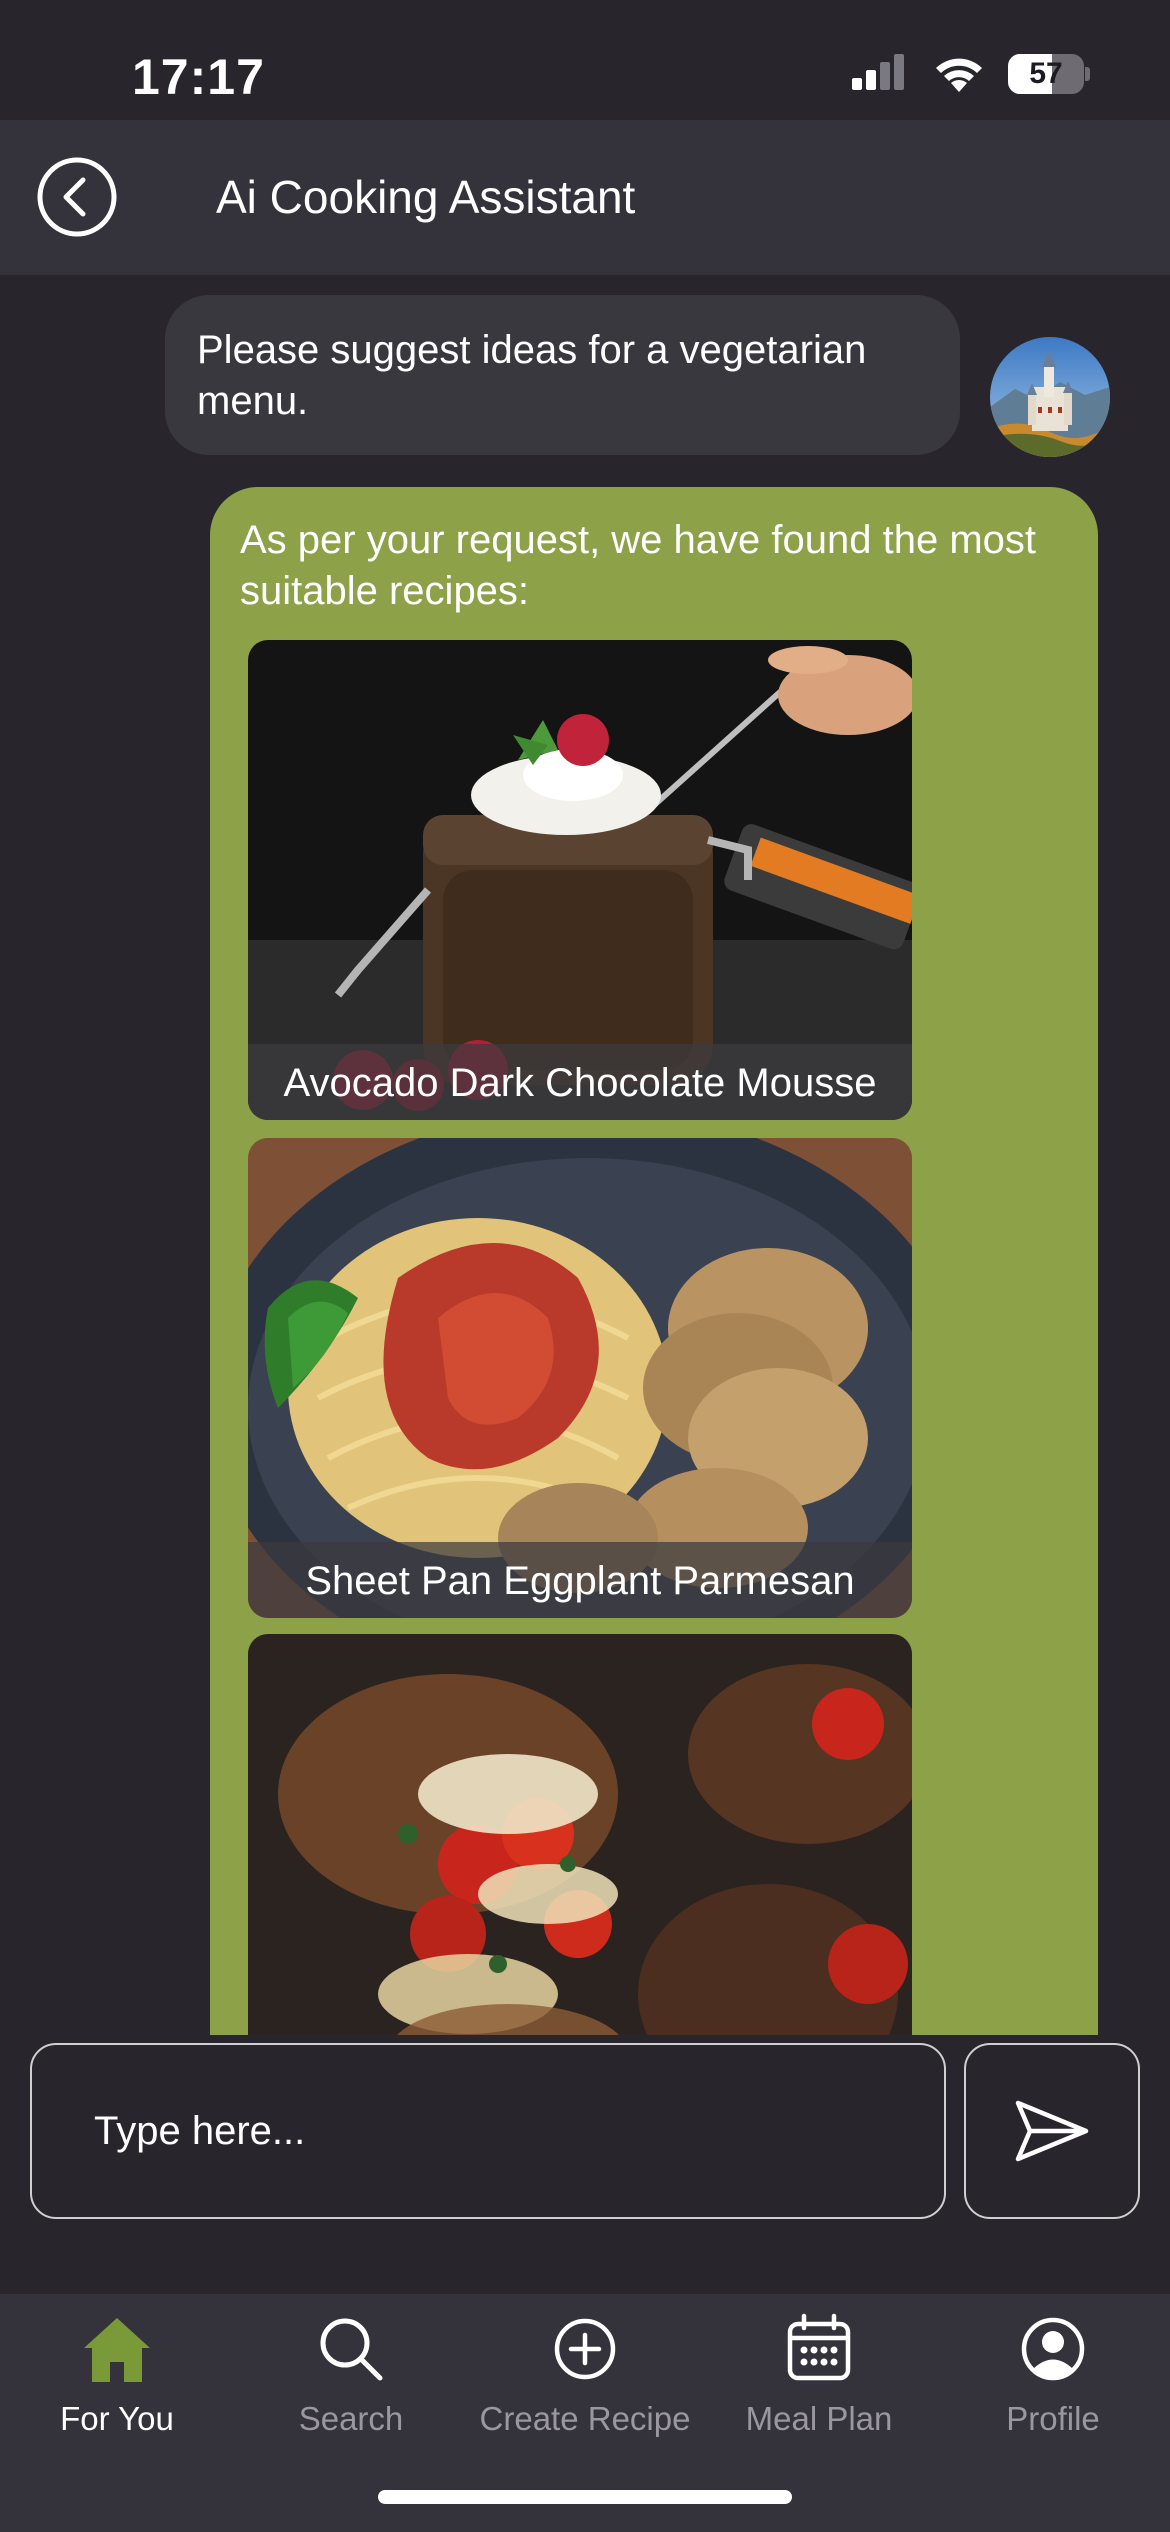  What do you see at coordinates (580, 1580) in the screenshot?
I see `recipe-title: Sheet Pan Eggplant Parmesan` at bounding box center [580, 1580].